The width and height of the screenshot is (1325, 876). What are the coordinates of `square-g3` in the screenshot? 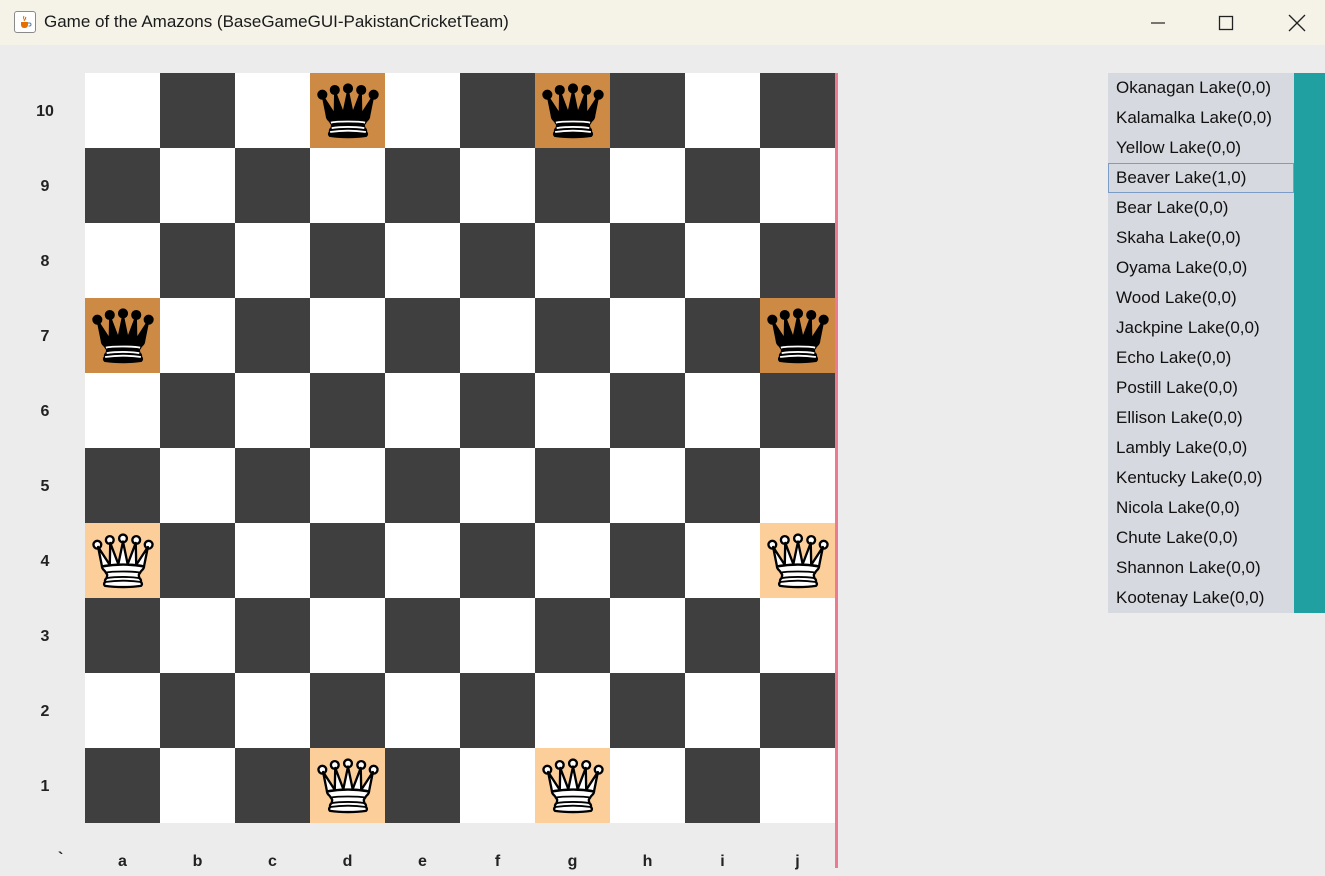 It's located at (572, 635).